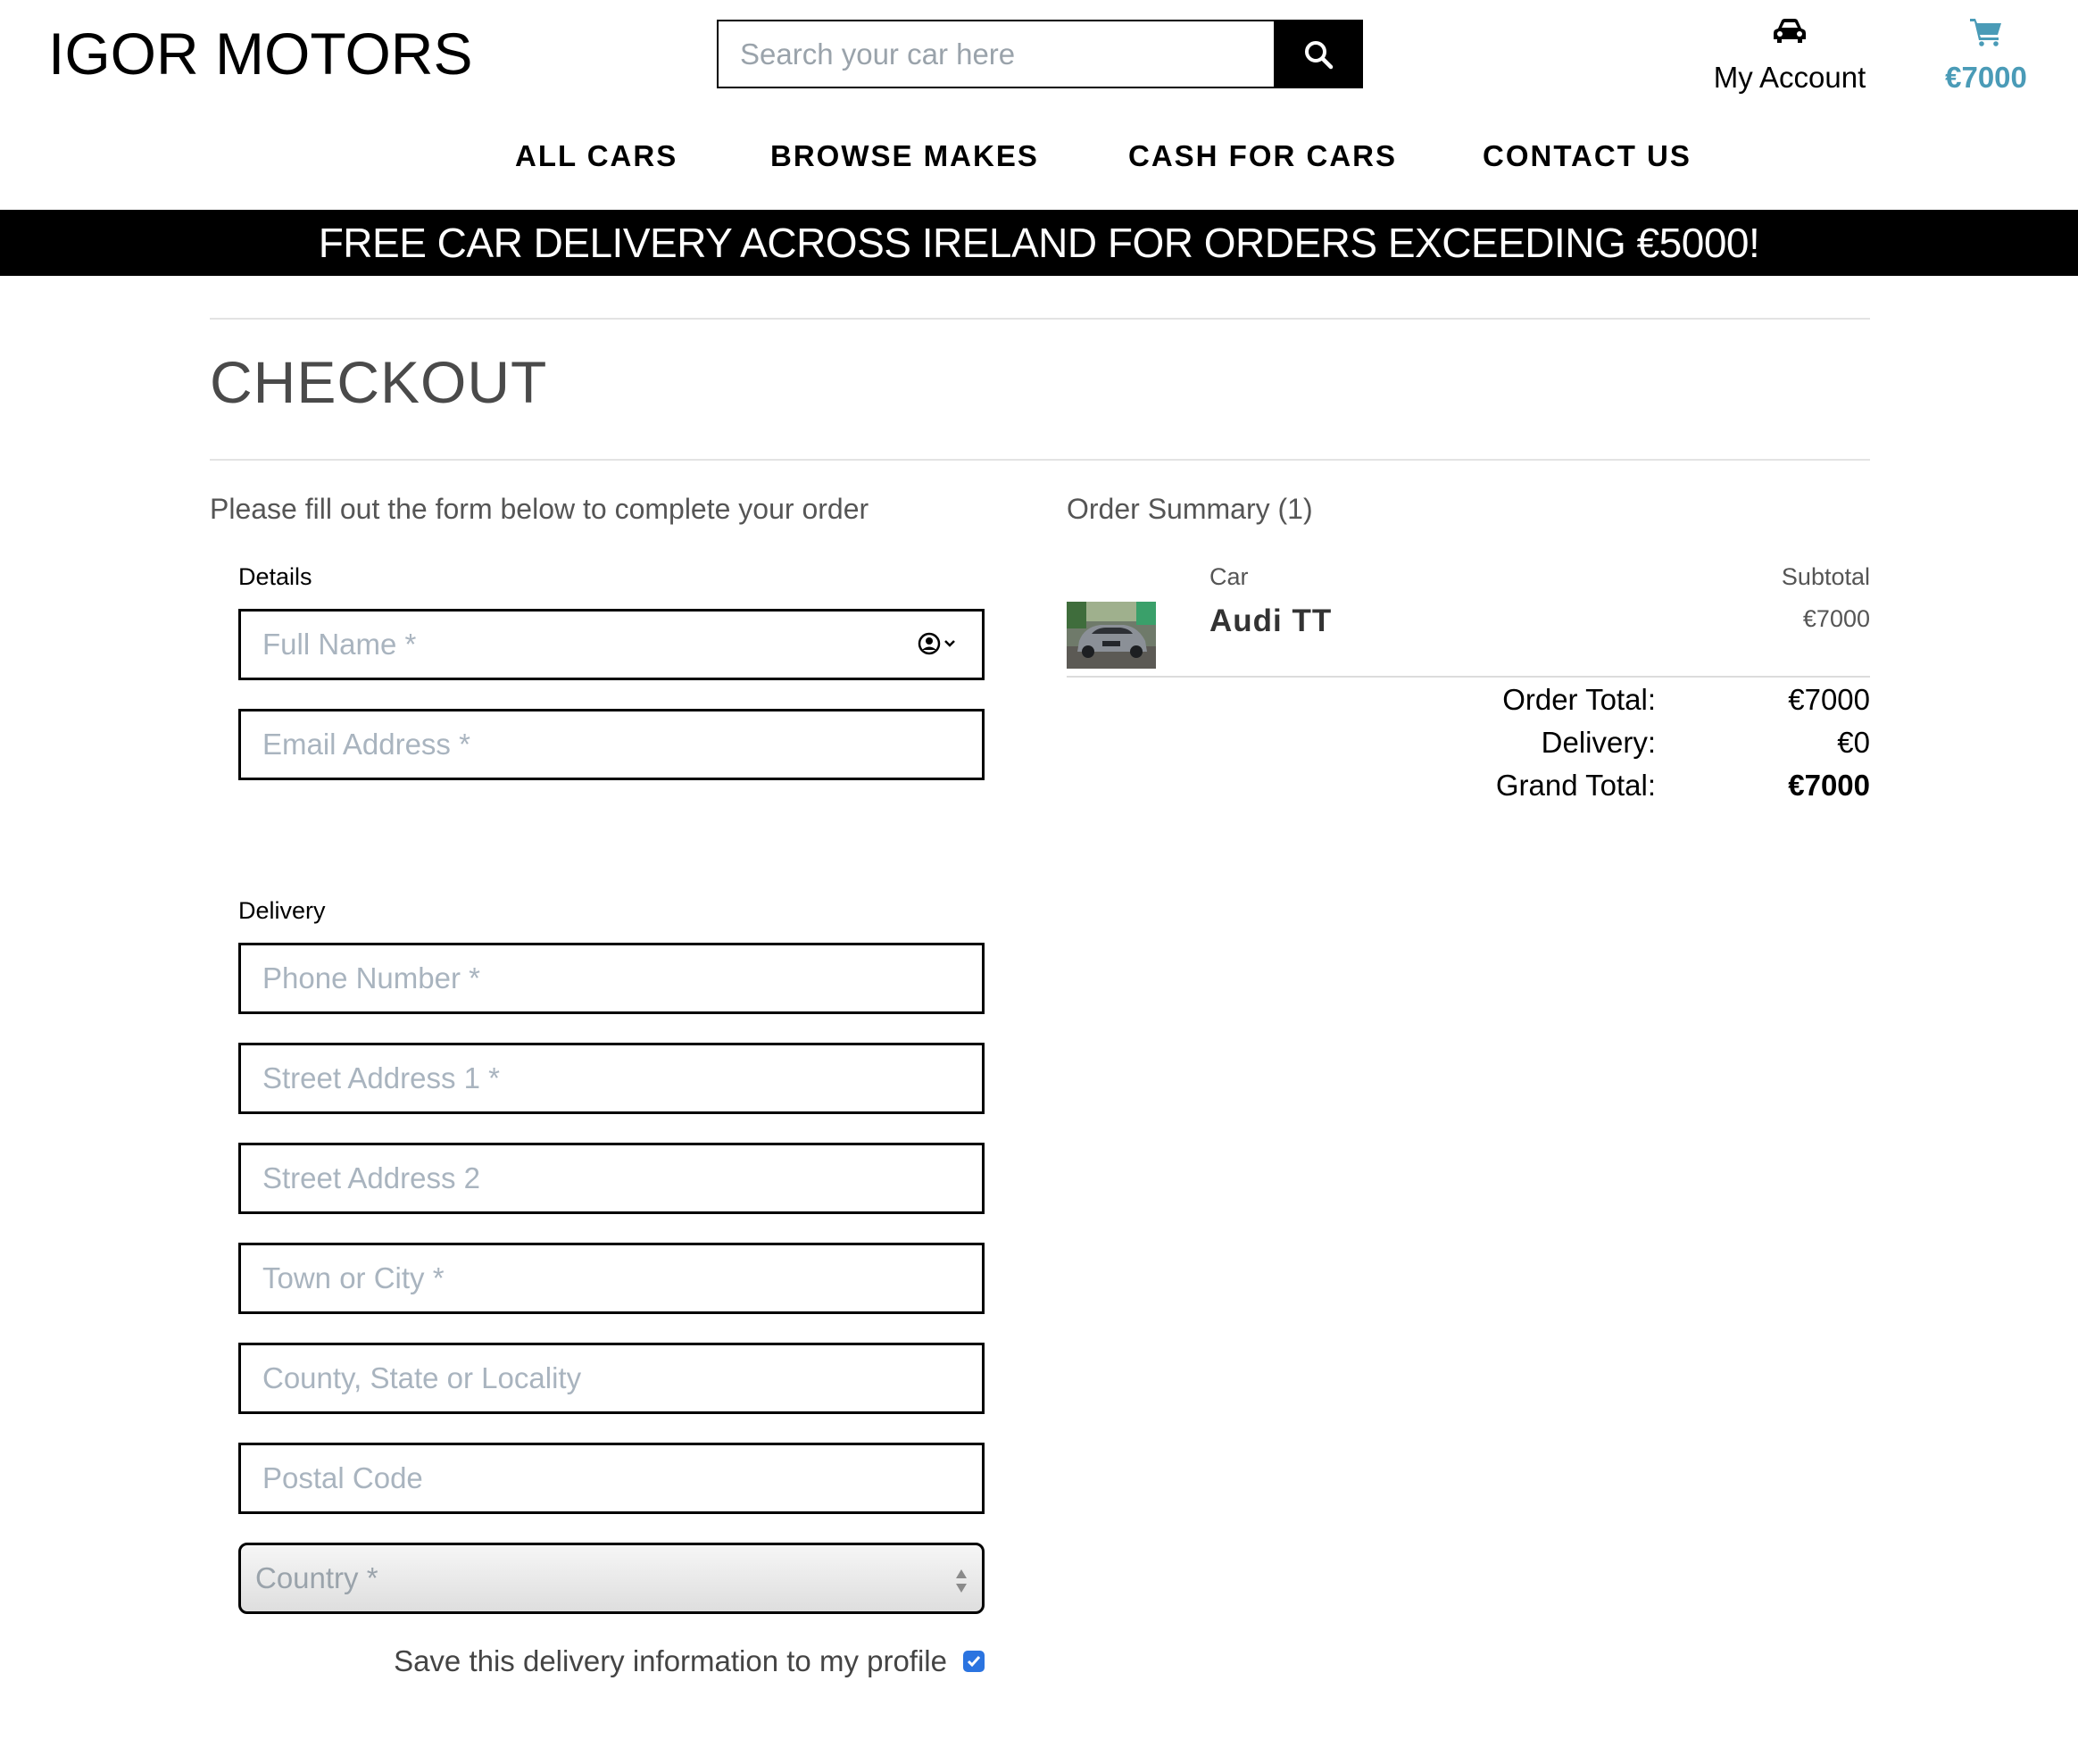  What do you see at coordinates (1271, 620) in the screenshot?
I see `car-name: Audi TT` at bounding box center [1271, 620].